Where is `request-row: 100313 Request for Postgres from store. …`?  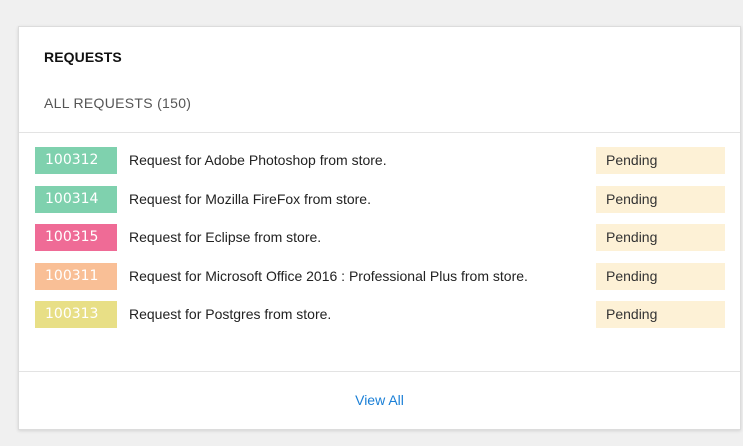
request-row: 100313 Request for Postgres from store. … is located at coordinates (380, 314).